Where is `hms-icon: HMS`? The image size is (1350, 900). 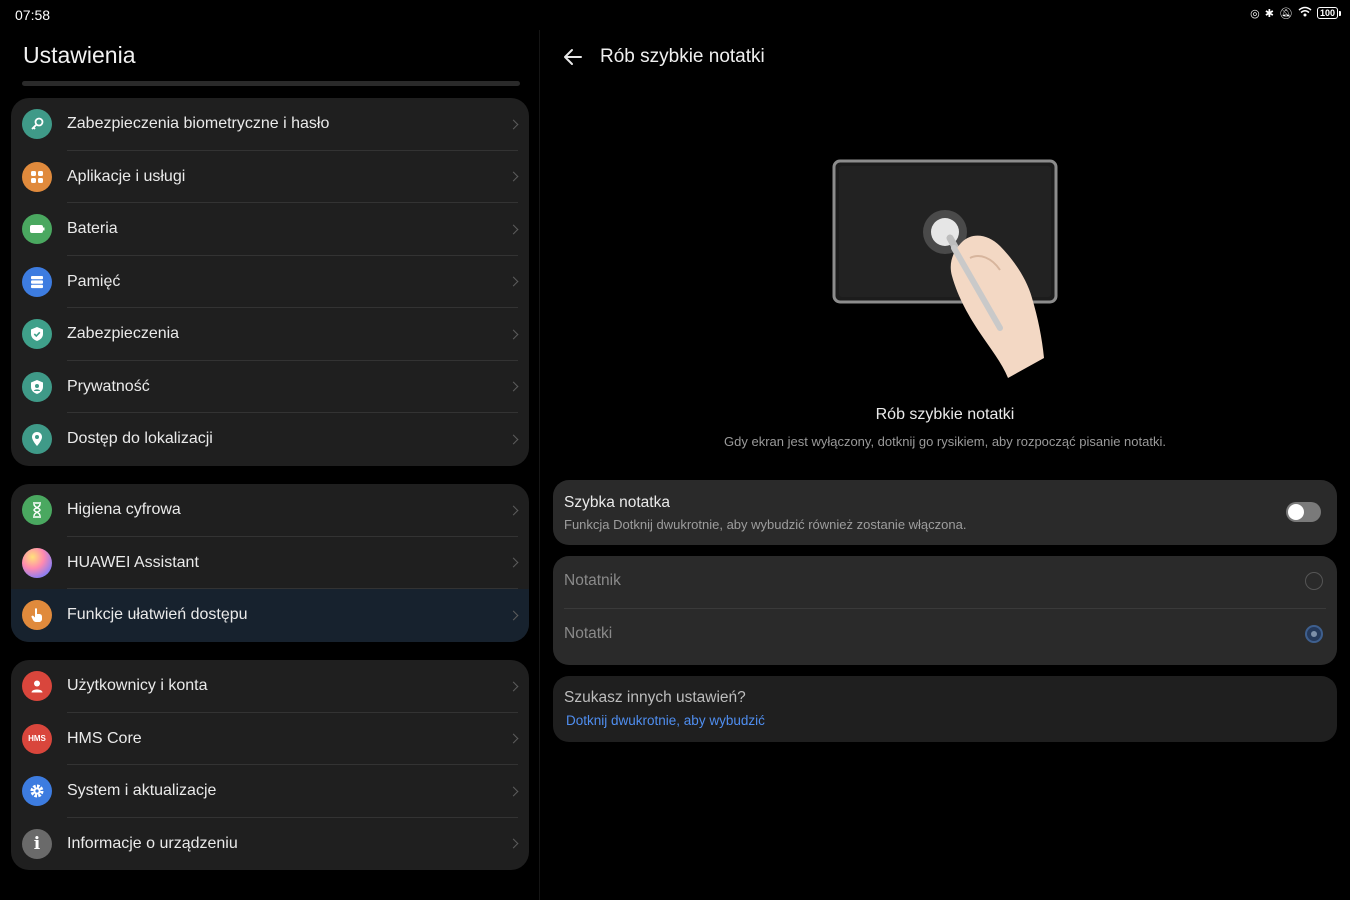
hms-icon: HMS is located at coordinates (37, 738).